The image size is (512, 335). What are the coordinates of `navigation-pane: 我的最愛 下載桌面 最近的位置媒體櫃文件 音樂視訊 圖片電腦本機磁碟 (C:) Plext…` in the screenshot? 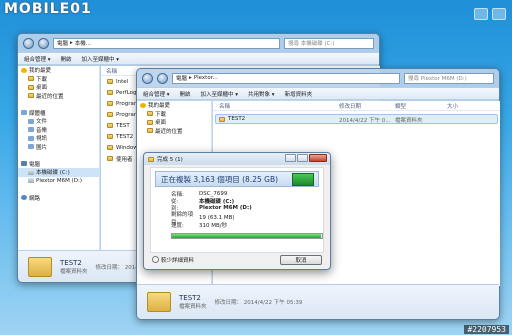 It's located at (59, 158).